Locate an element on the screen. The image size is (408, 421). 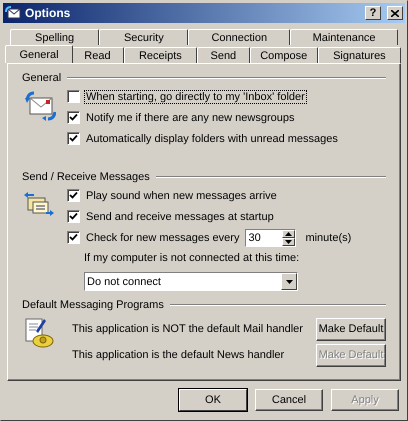
tab: Maintenance is located at coordinates (344, 37).